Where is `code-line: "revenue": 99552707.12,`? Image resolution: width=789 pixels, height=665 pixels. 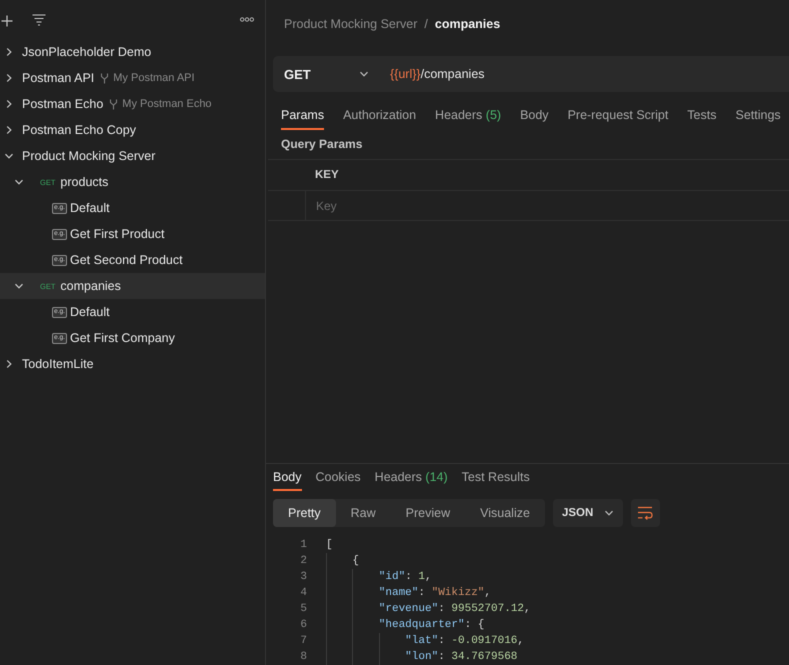
code-line: "revenue": 99552707.12, is located at coordinates (454, 609).